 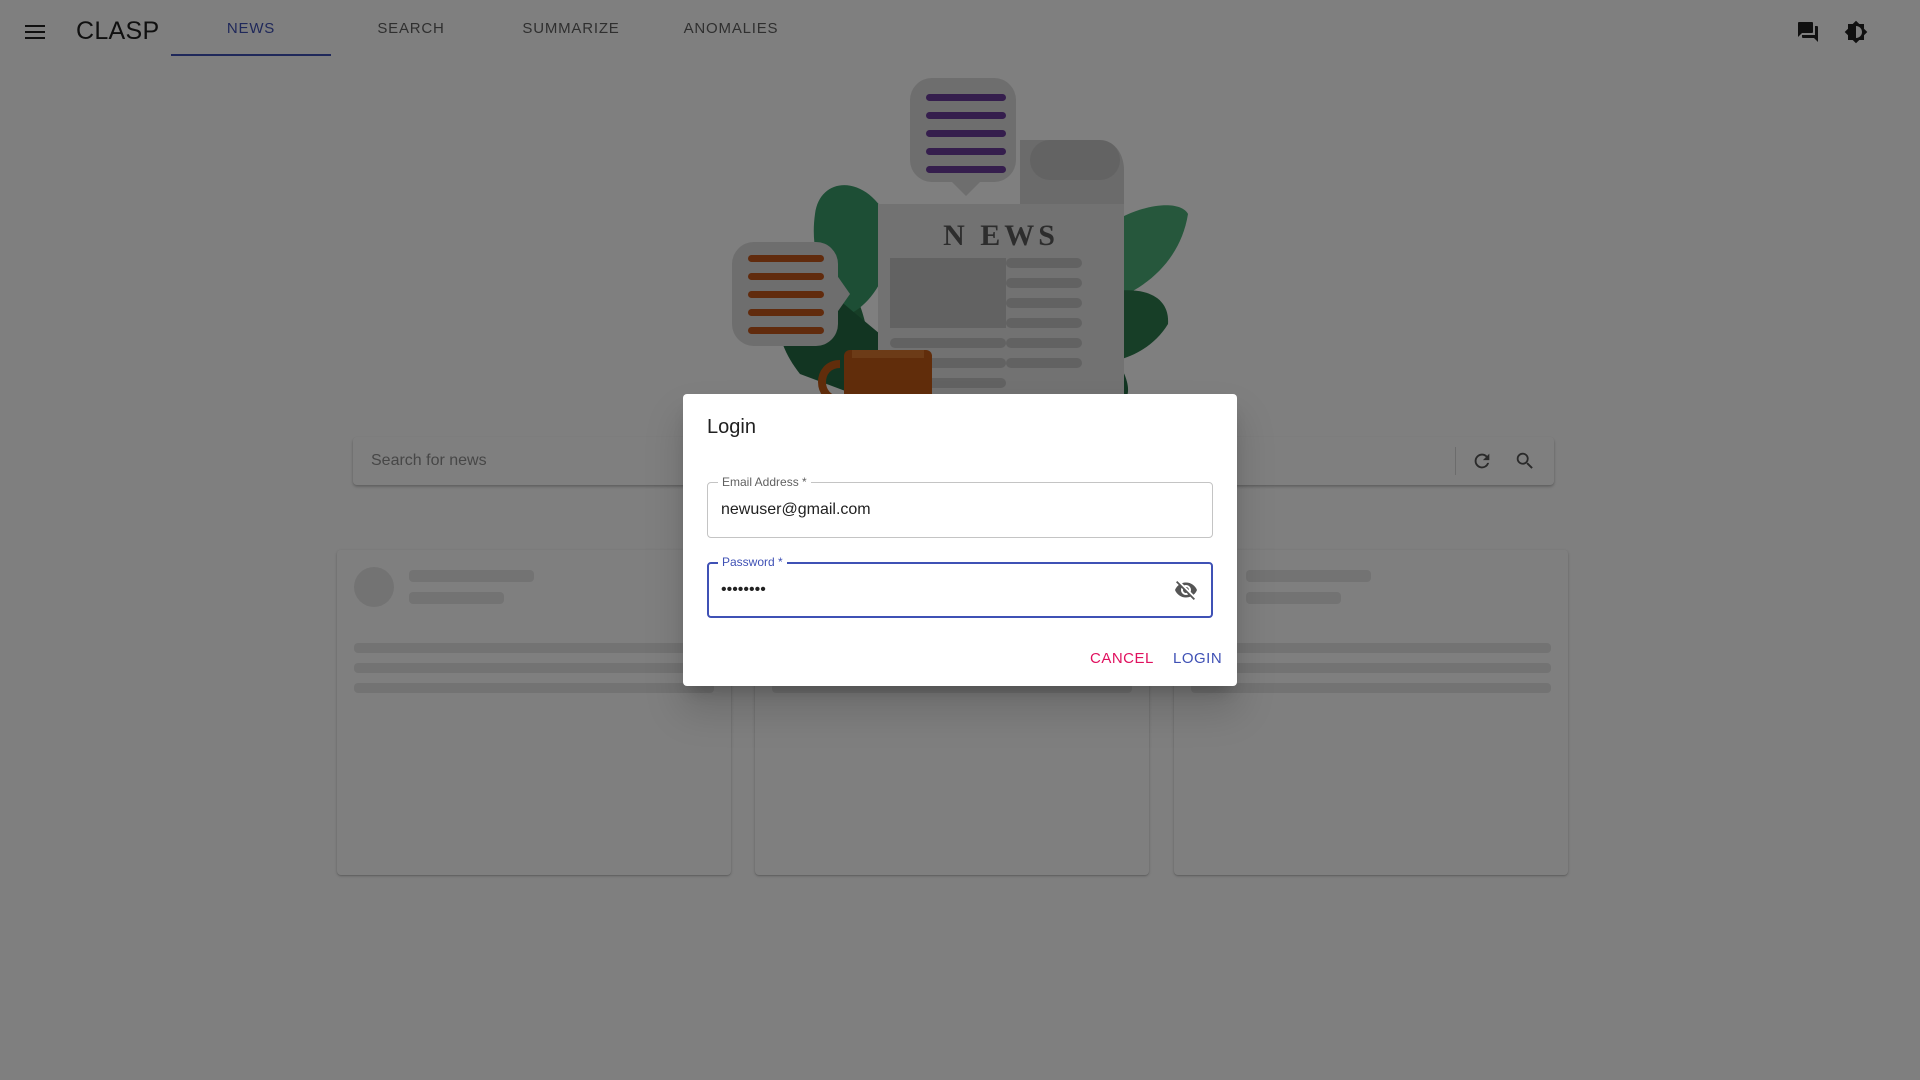 What do you see at coordinates (941, 590) in the screenshot?
I see `password-input` at bounding box center [941, 590].